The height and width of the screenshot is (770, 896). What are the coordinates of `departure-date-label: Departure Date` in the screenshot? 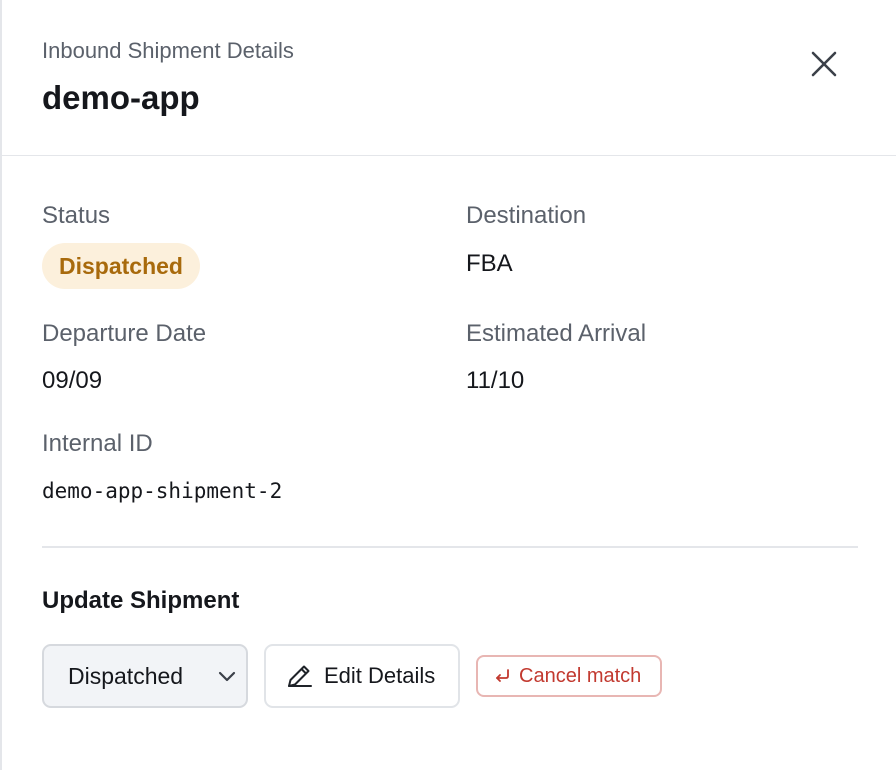 It's located at (124, 333).